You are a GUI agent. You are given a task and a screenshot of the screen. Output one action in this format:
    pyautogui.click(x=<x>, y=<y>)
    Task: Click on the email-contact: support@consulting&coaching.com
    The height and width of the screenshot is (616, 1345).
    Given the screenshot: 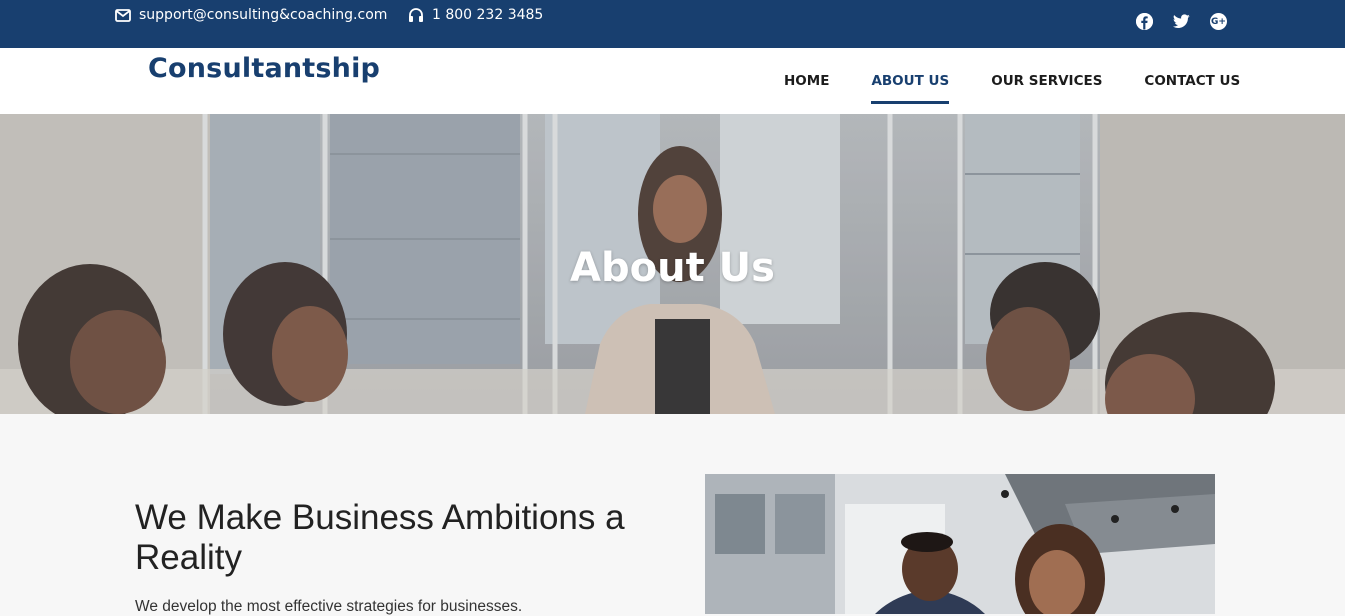 What is the action you would take?
    pyautogui.click(x=251, y=15)
    